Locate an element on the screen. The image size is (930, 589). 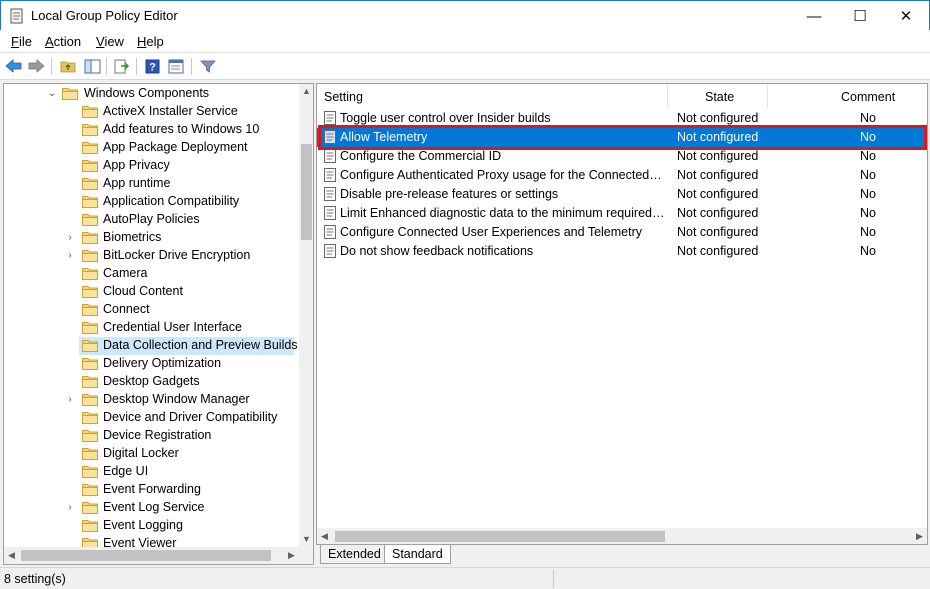
tree-item-label: Device Registration is located at coordinates (157, 435).